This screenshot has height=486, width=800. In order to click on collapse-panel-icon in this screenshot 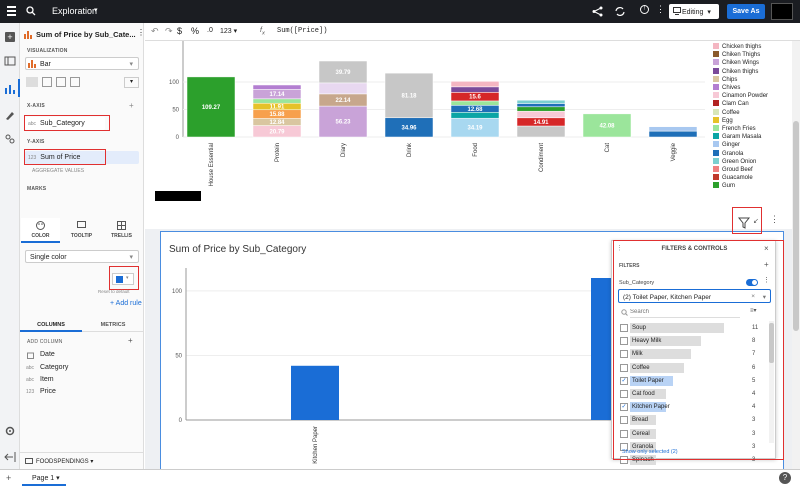, I will do `click(10, 457)`.